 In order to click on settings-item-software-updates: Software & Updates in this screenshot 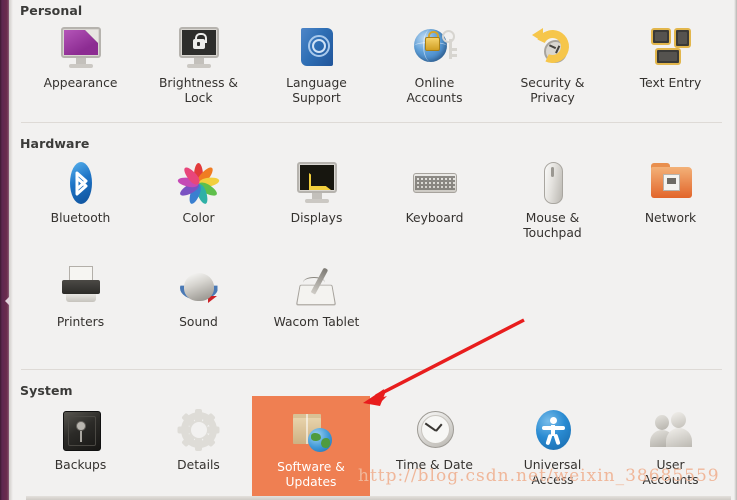, I will do `click(311, 448)`.